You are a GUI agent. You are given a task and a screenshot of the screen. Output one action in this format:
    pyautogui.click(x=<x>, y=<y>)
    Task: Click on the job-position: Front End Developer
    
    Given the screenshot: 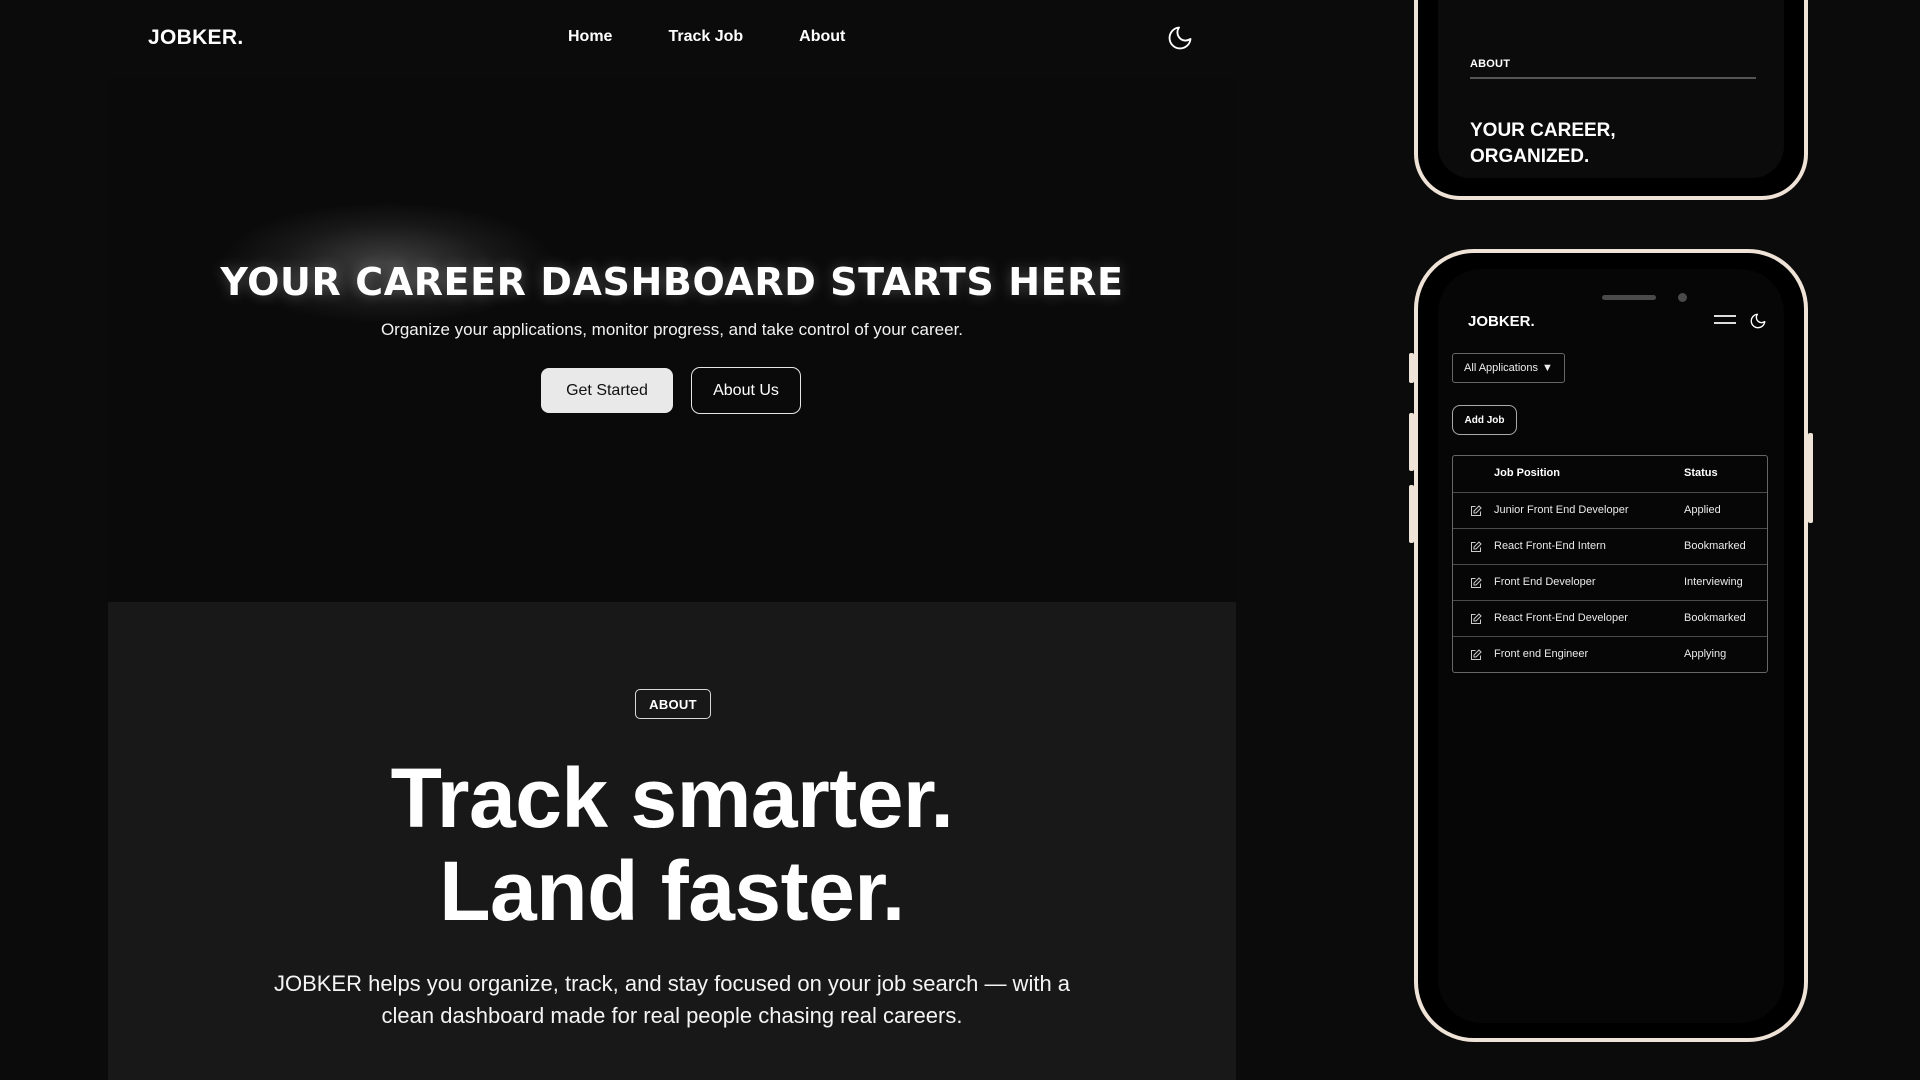 What is the action you would take?
    pyautogui.click(x=1545, y=582)
    